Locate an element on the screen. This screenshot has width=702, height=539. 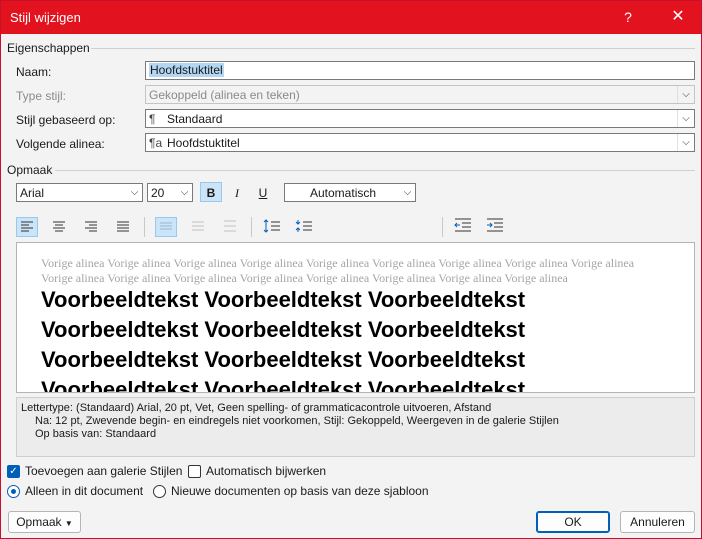
align-center-button is located at coordinates (59, 227).